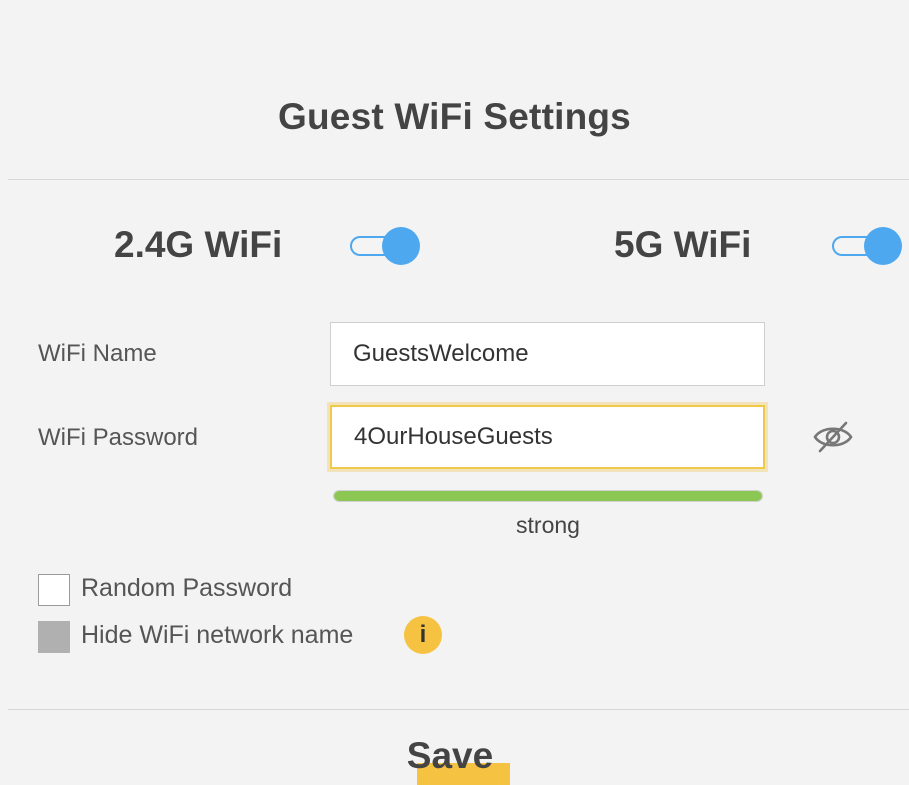 This screenshot has height=785, width=909. I want to click on band-5g-label: 5G WiFi, so click(683, 244).